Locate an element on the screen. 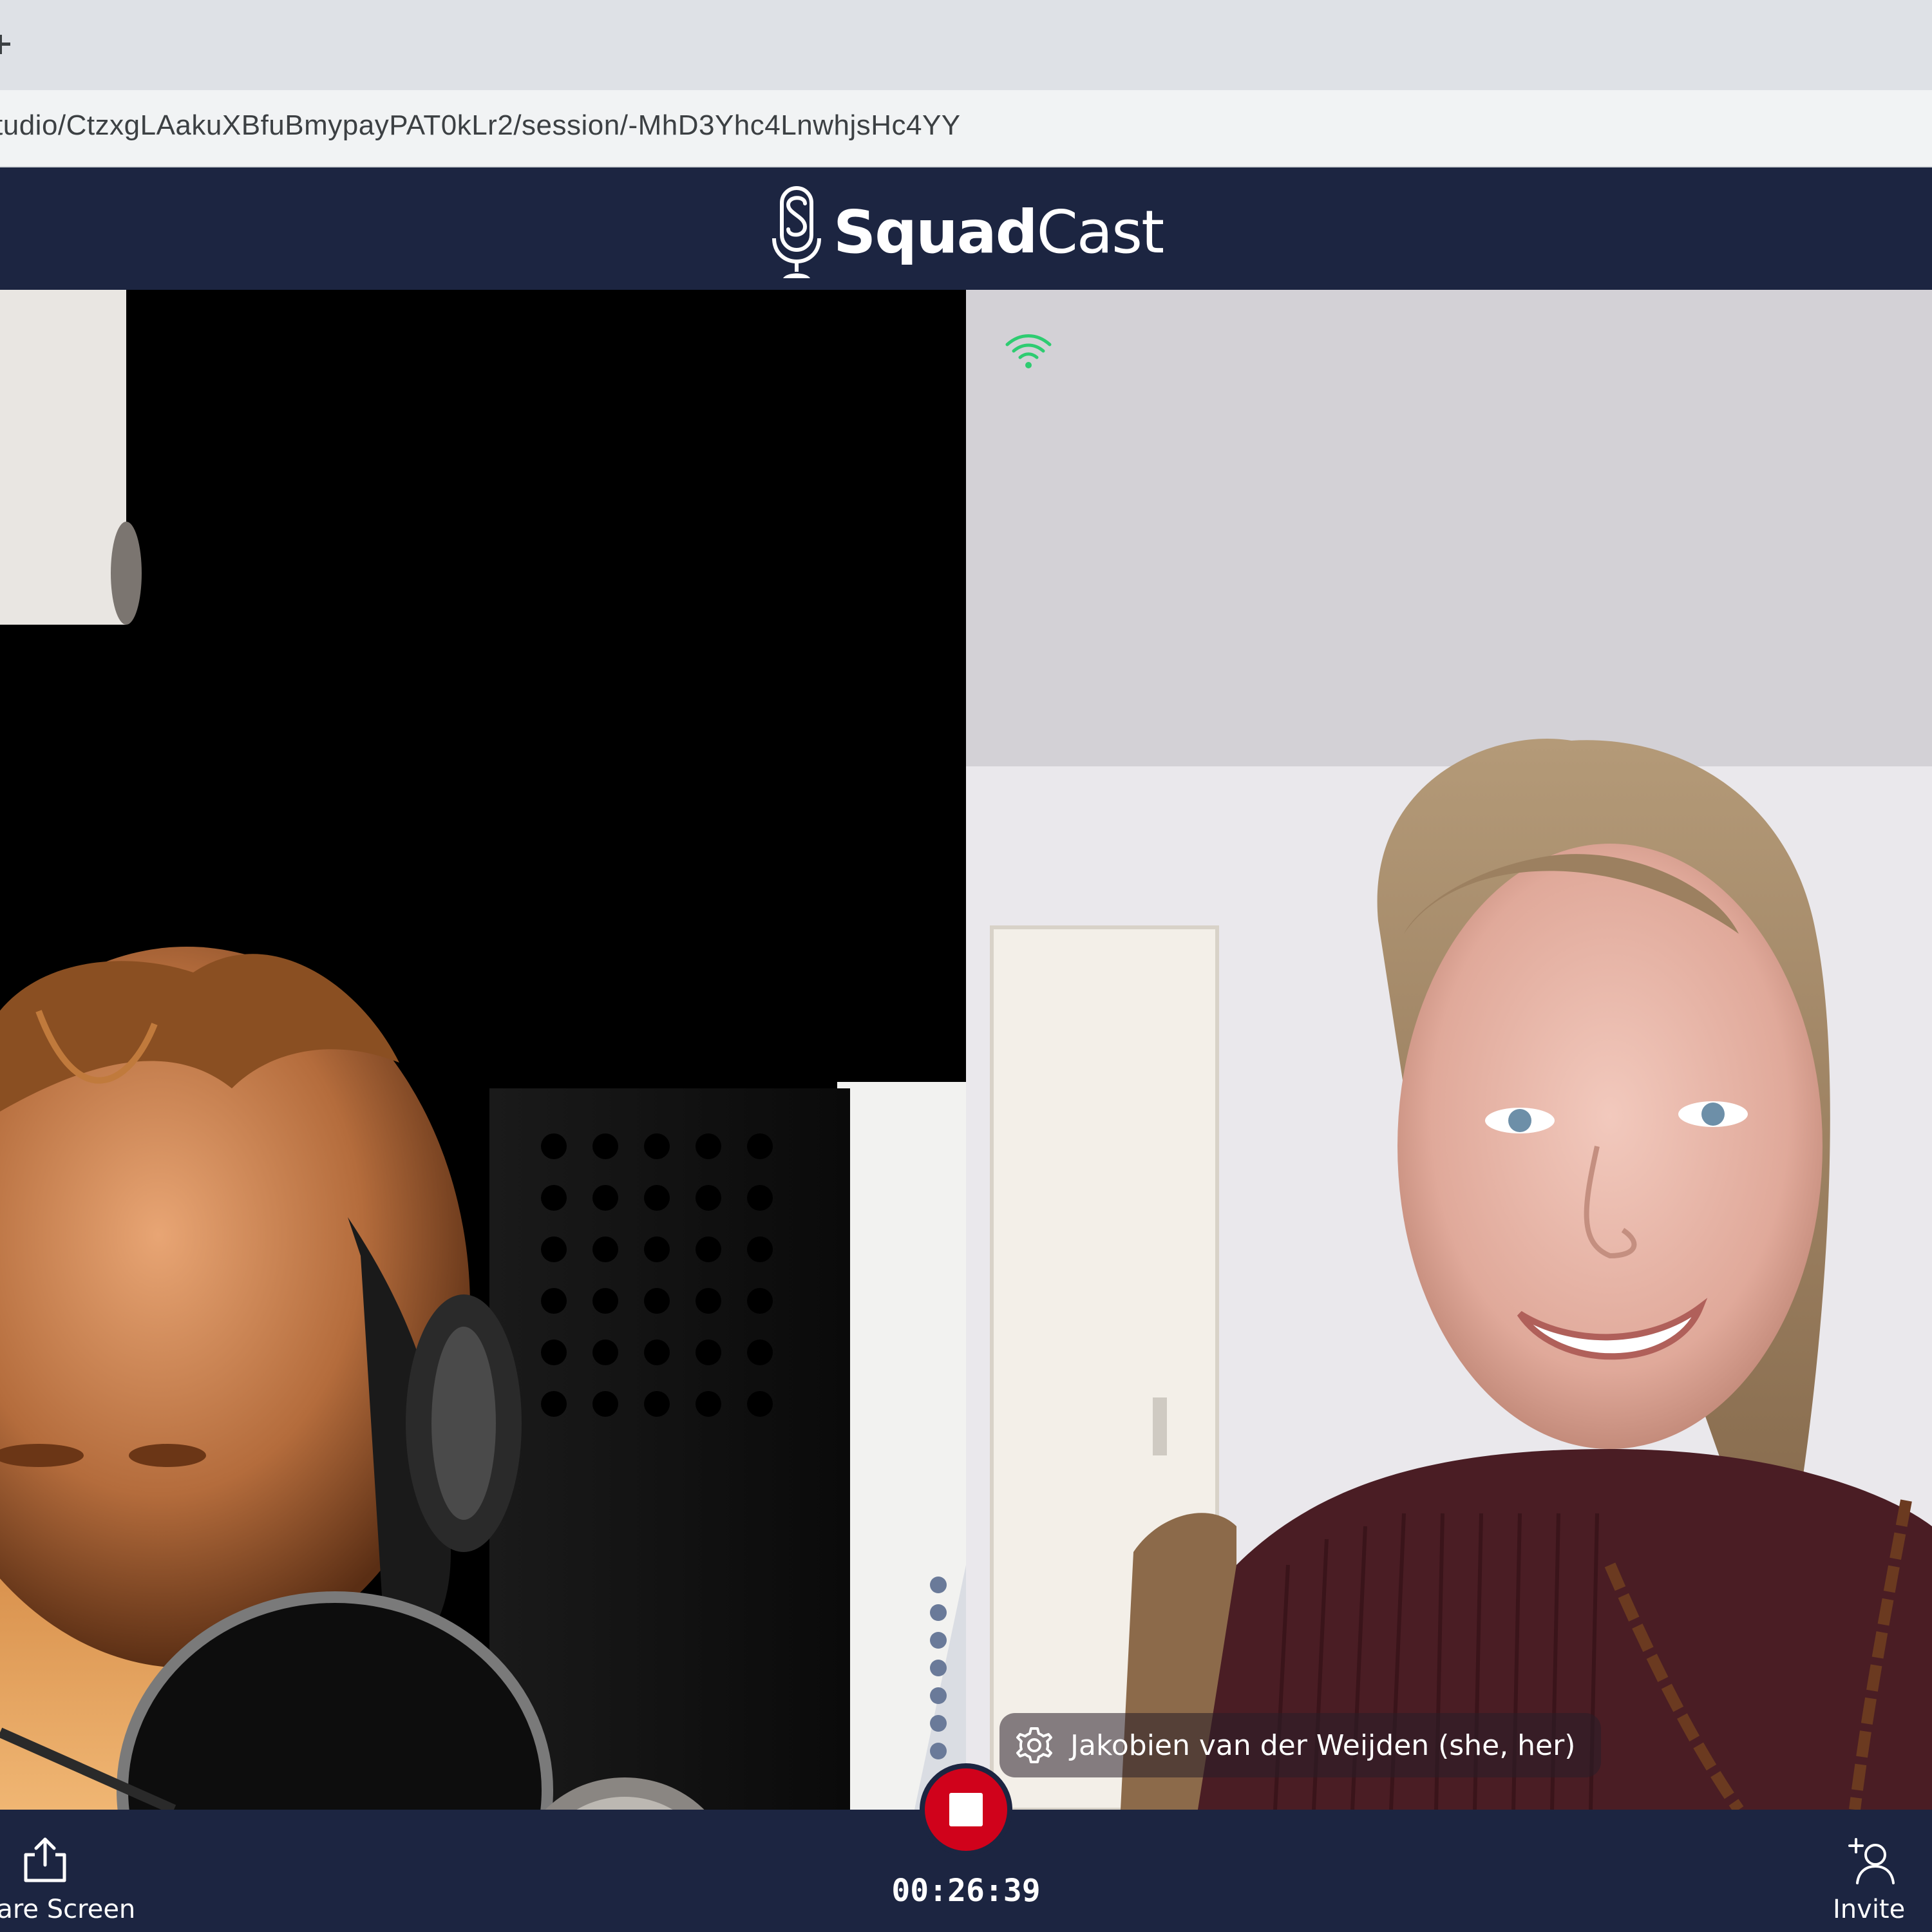 The image size is (1932, 1932). invite-button: Invite is located at coordinates (1874, 1880).